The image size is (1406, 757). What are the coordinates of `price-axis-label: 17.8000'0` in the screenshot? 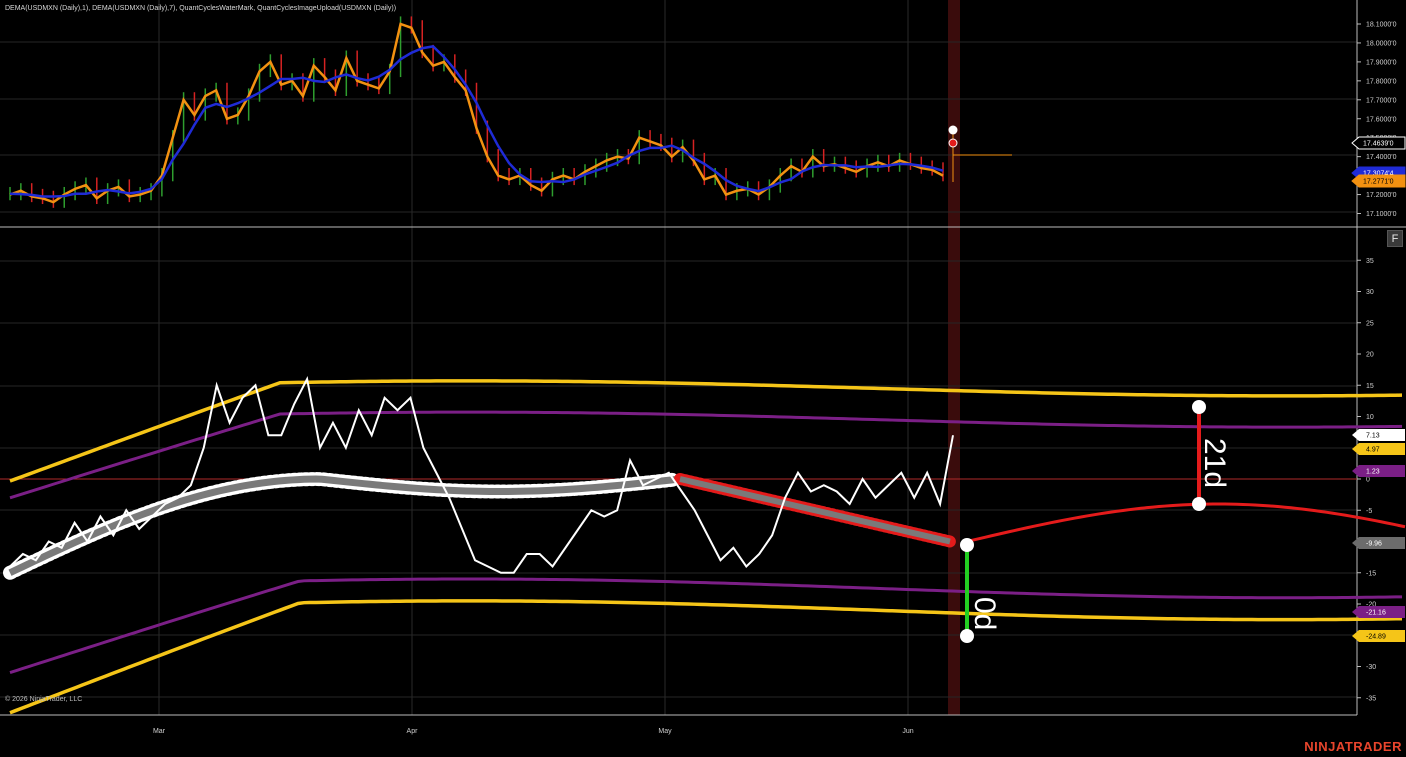 It's located at (1381, 81).